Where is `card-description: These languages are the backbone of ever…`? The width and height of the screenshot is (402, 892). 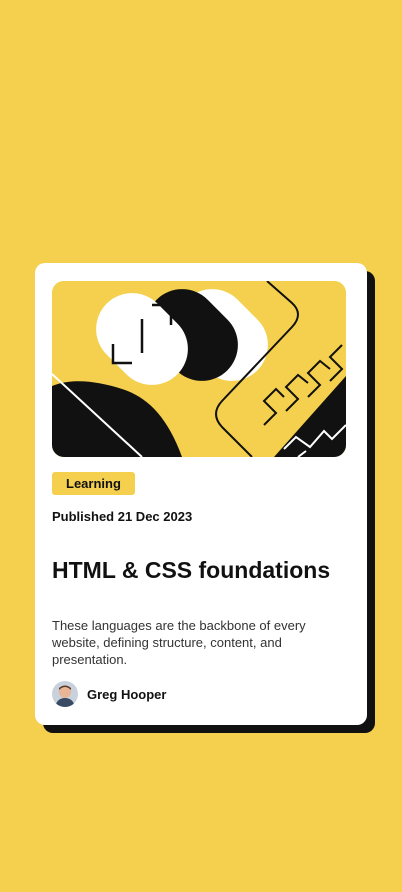 card-description: These languages are the backbone of ever… is located at coordinates (179, 642).